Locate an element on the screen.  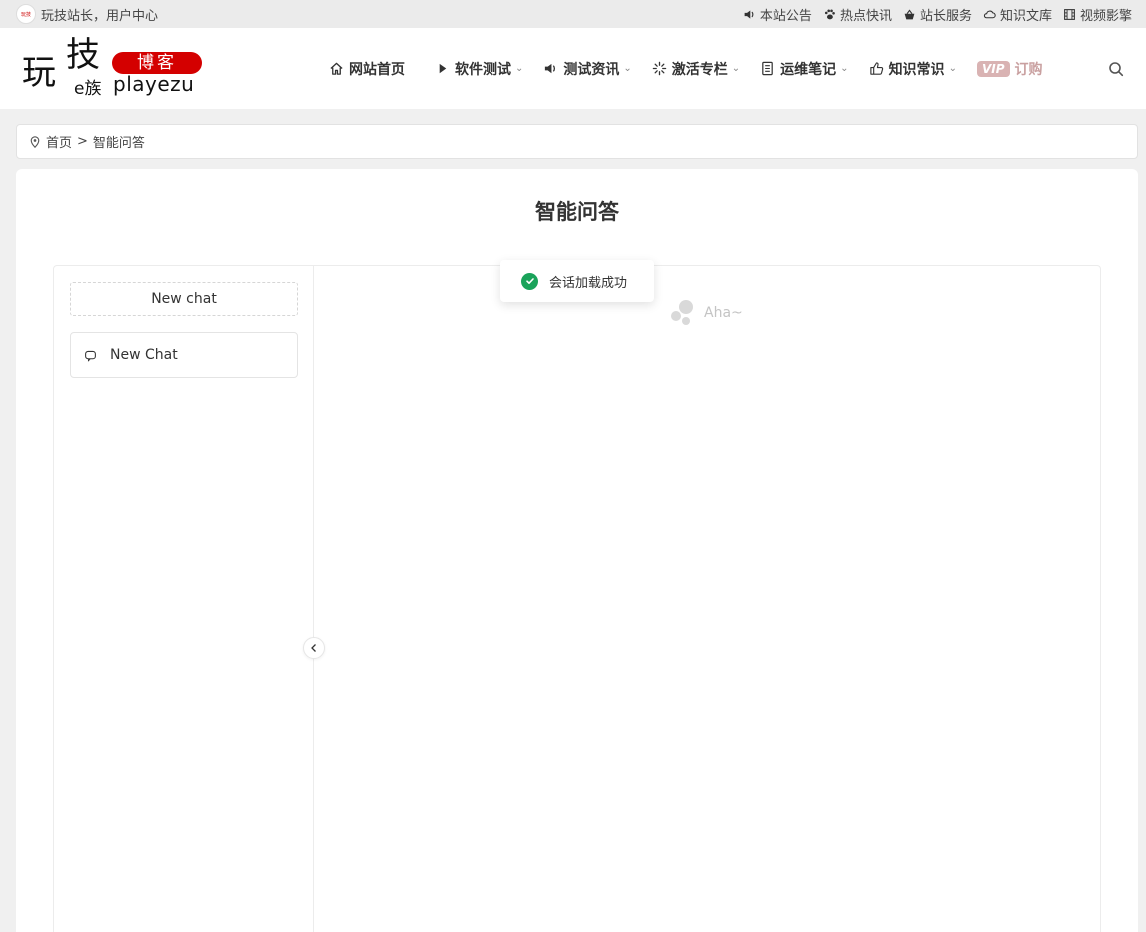
user-greeting: 玩技站长，用户中心 is located at coordinates (100, 16).